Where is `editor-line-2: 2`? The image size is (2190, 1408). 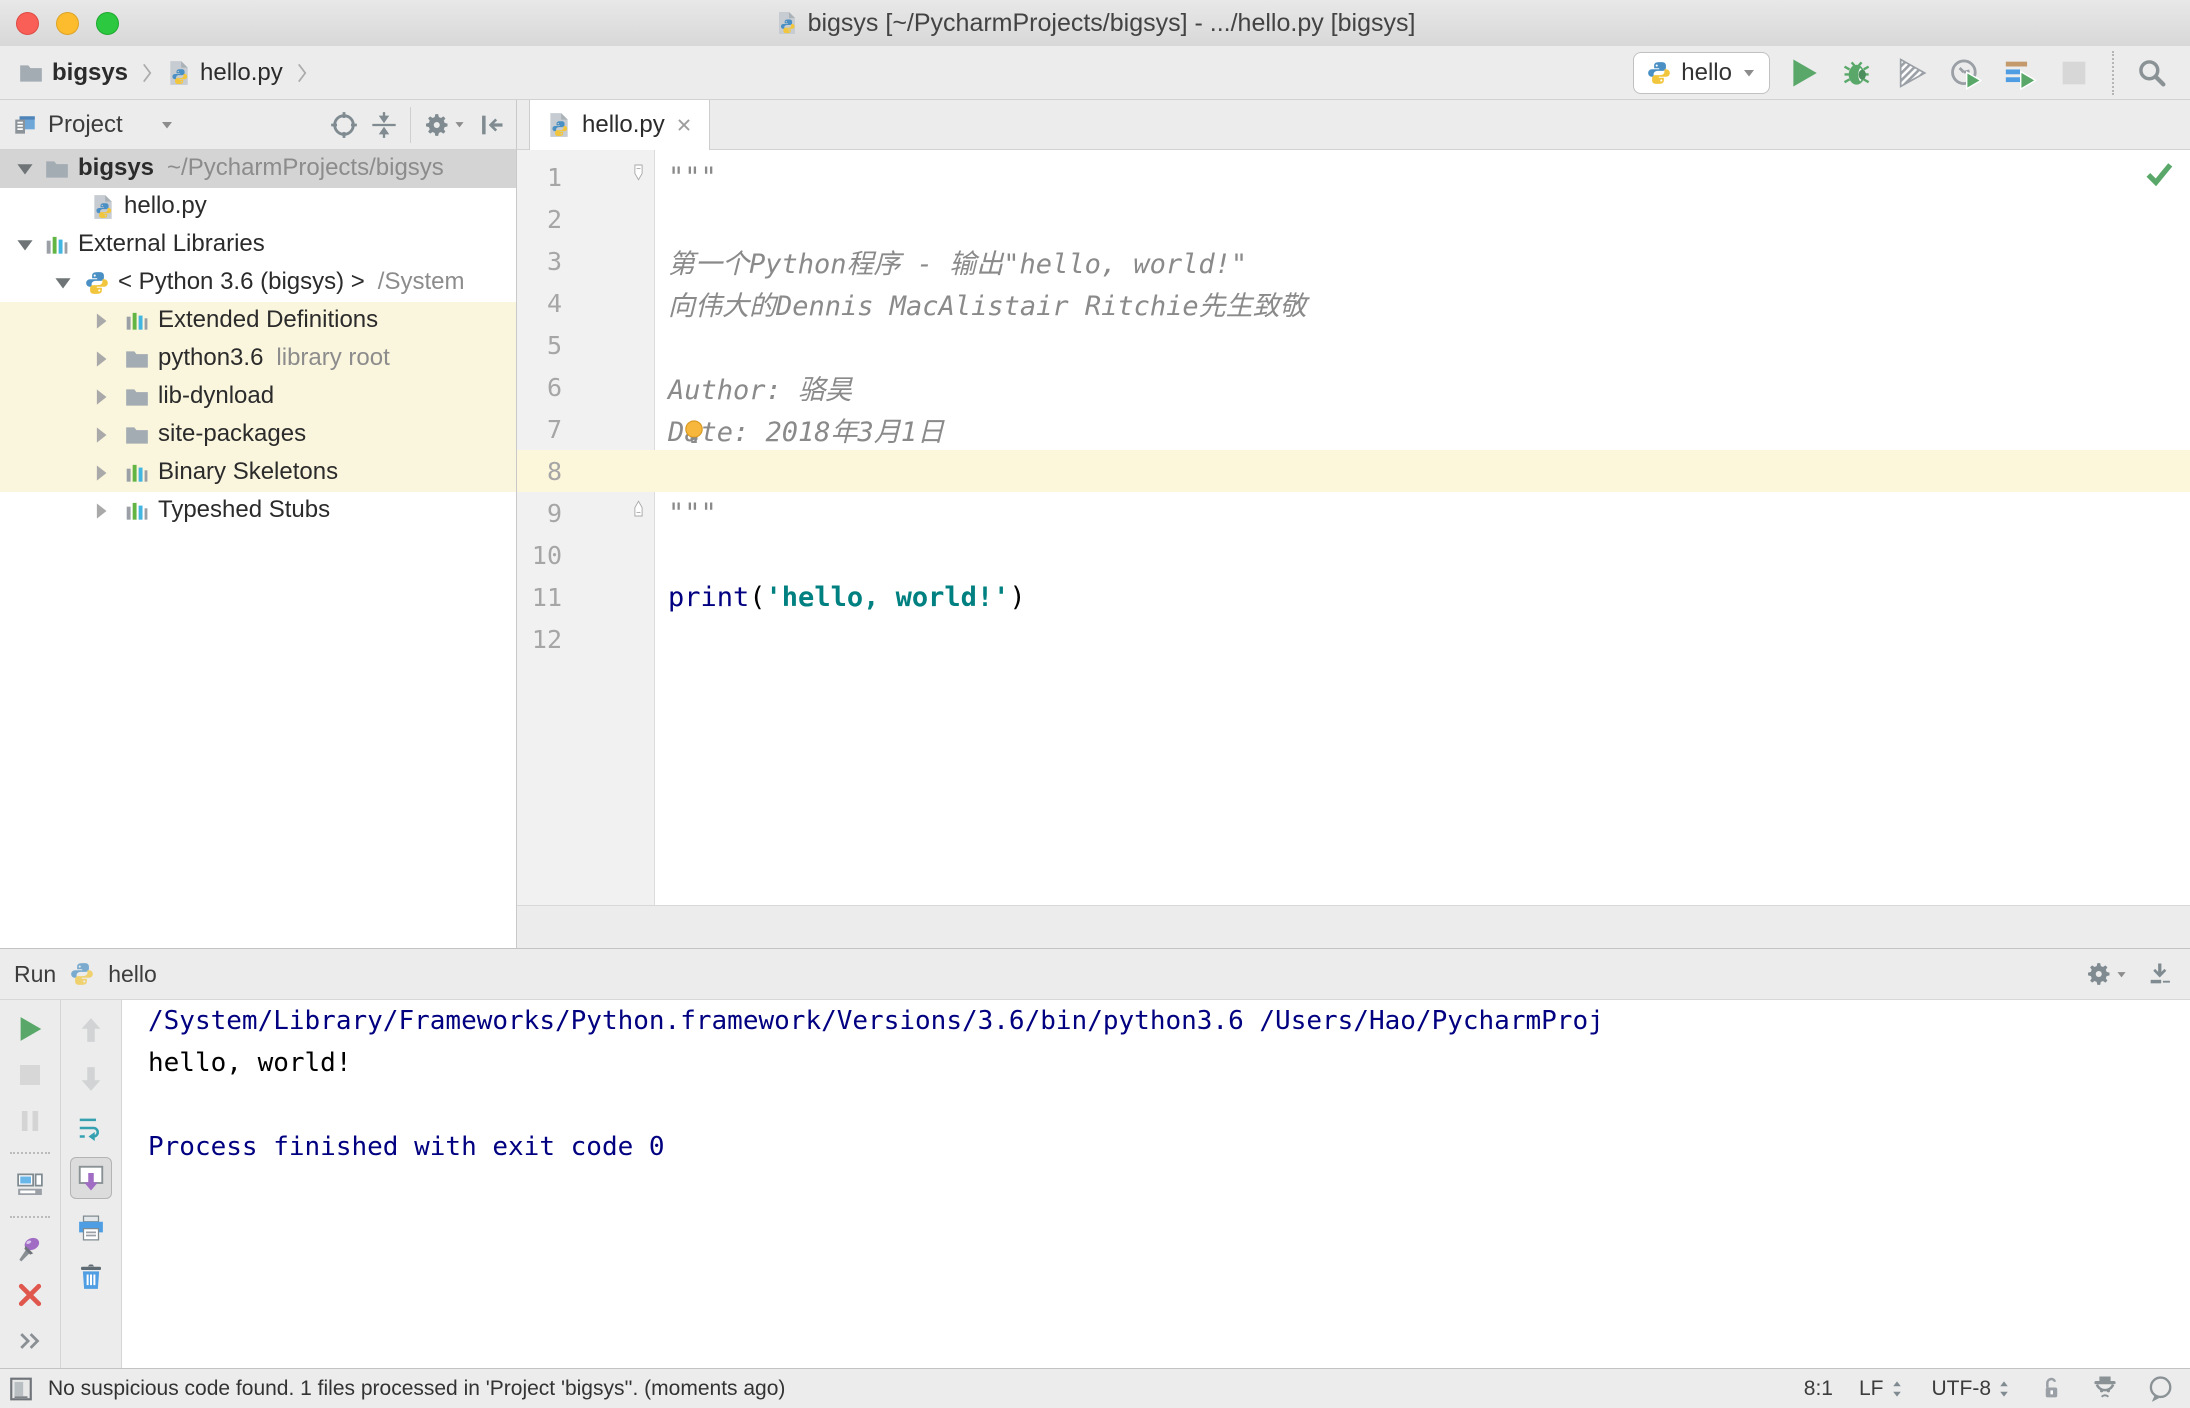 editor-line-2: 2 is located at coordinates (1353, 219).